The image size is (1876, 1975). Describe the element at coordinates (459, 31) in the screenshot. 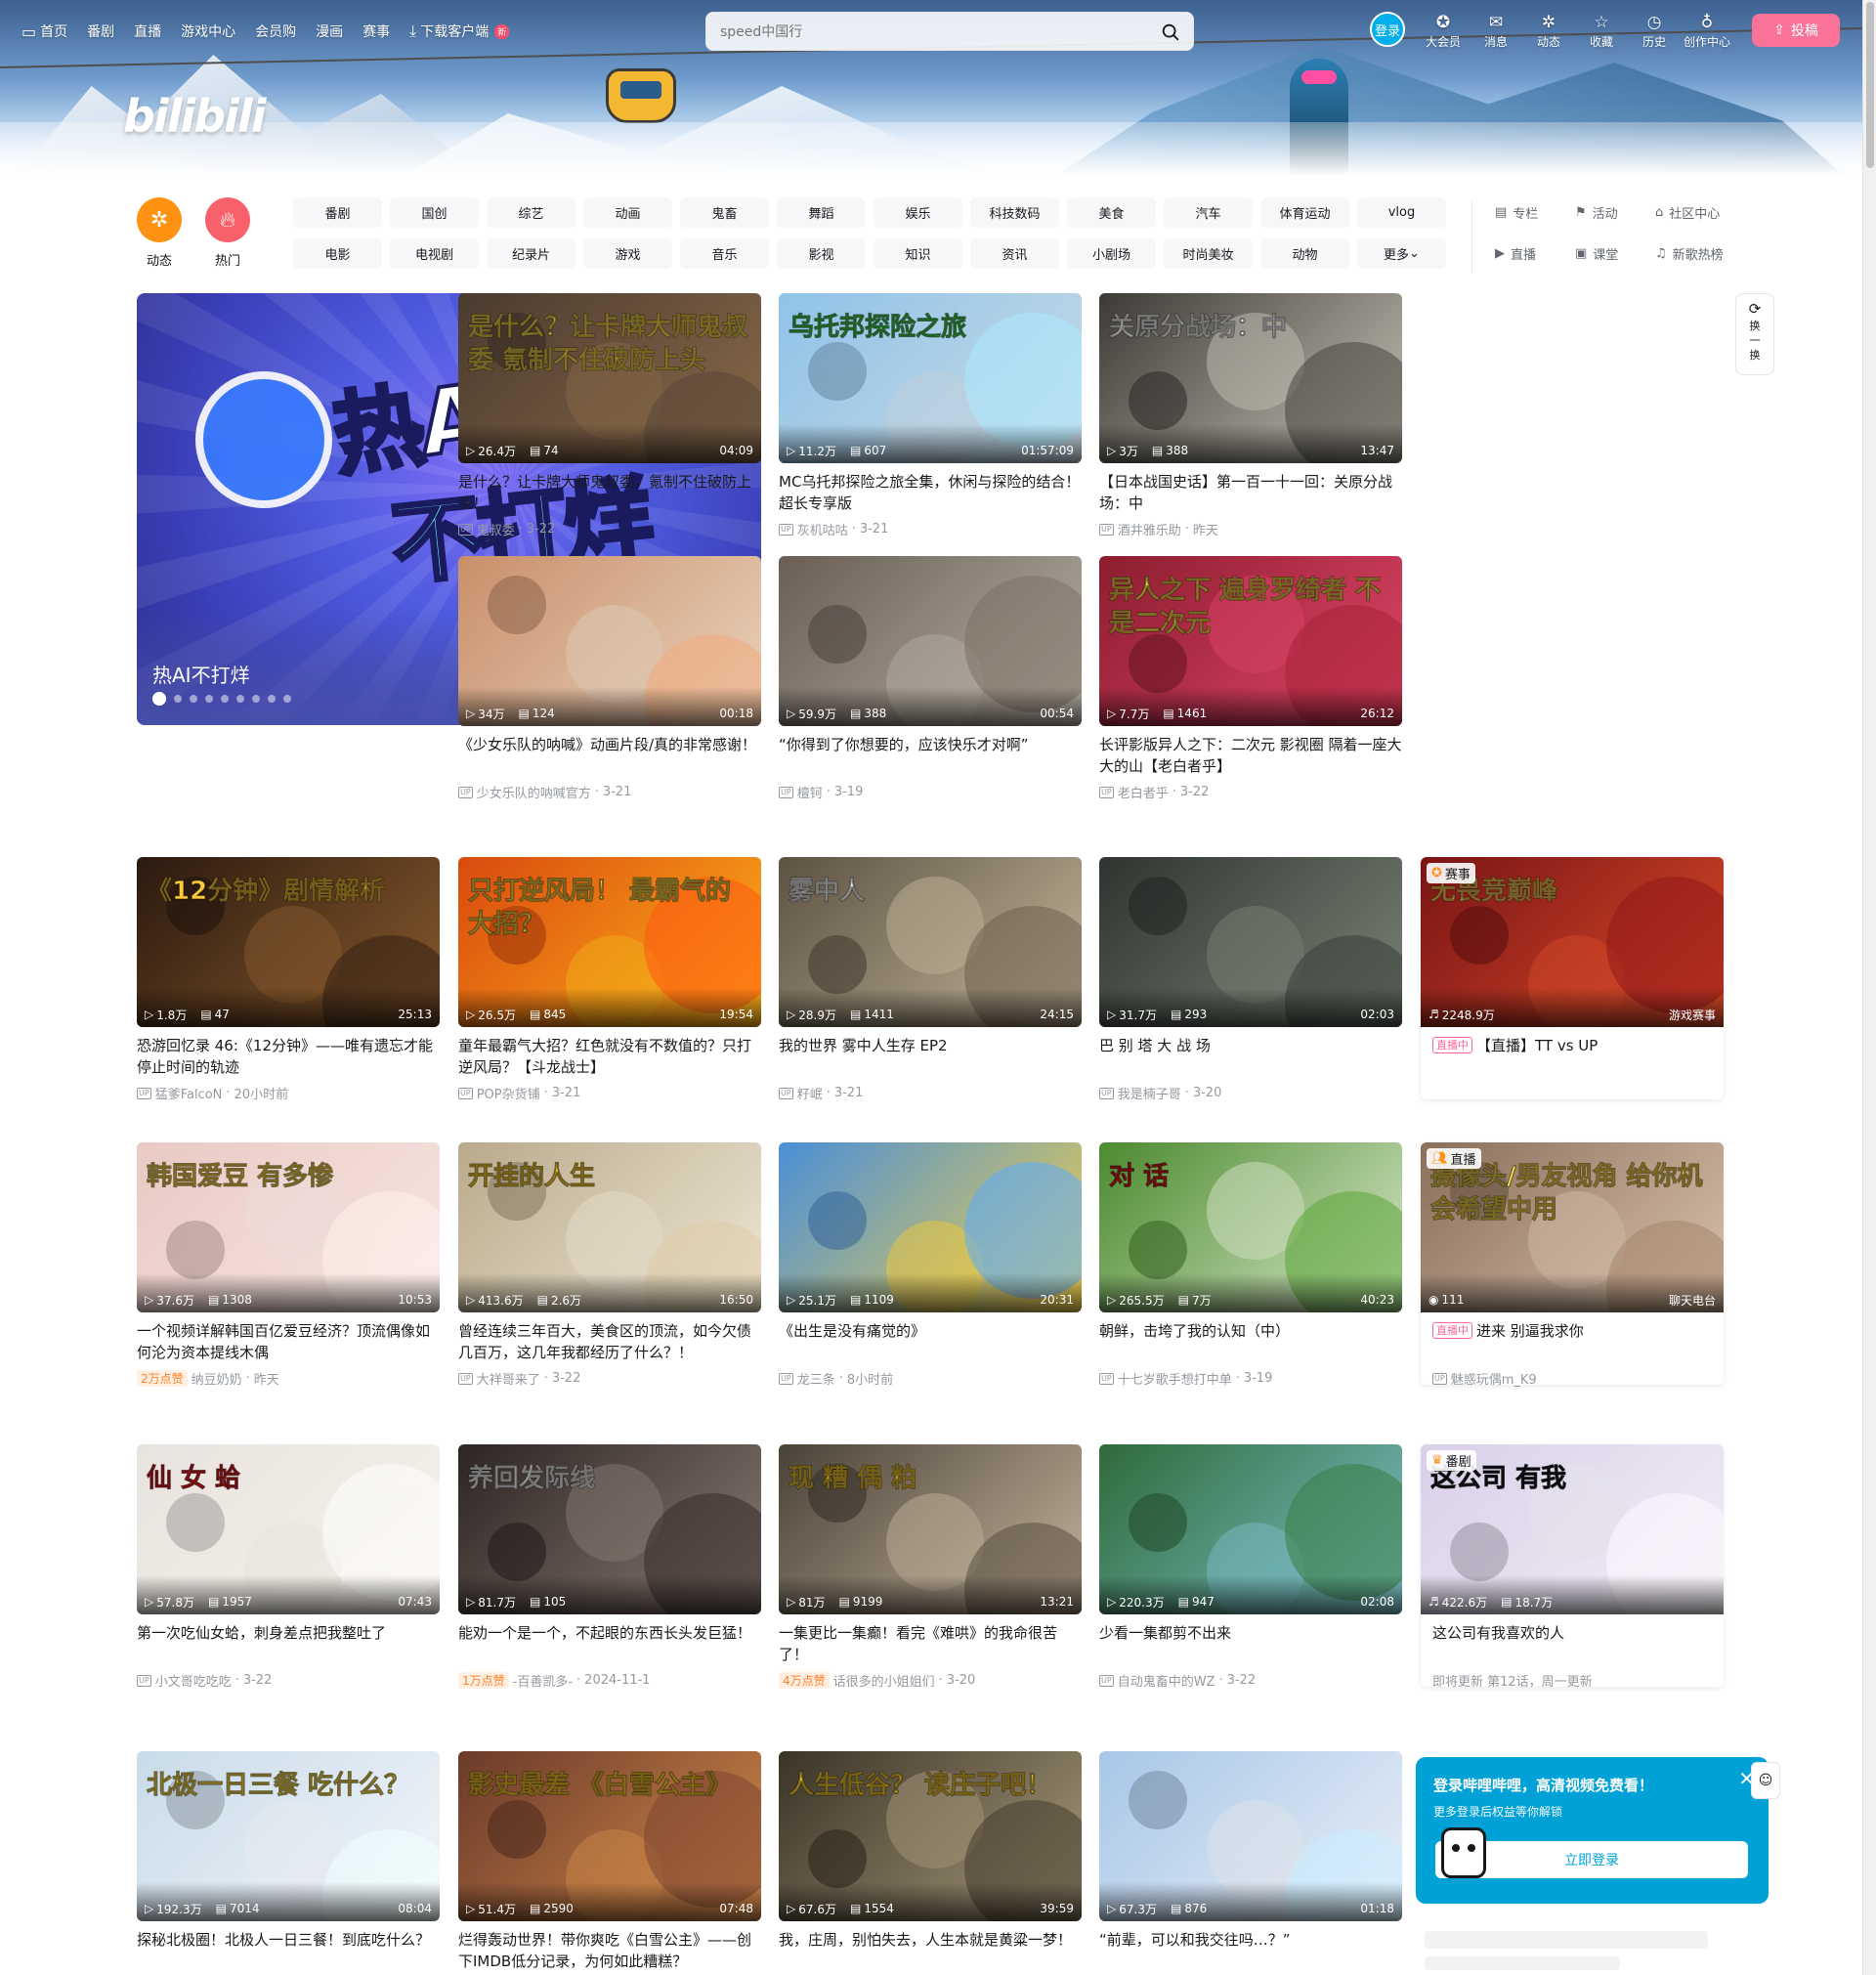

I see `nav-7: ⤓ 下载客户端新` at that location.